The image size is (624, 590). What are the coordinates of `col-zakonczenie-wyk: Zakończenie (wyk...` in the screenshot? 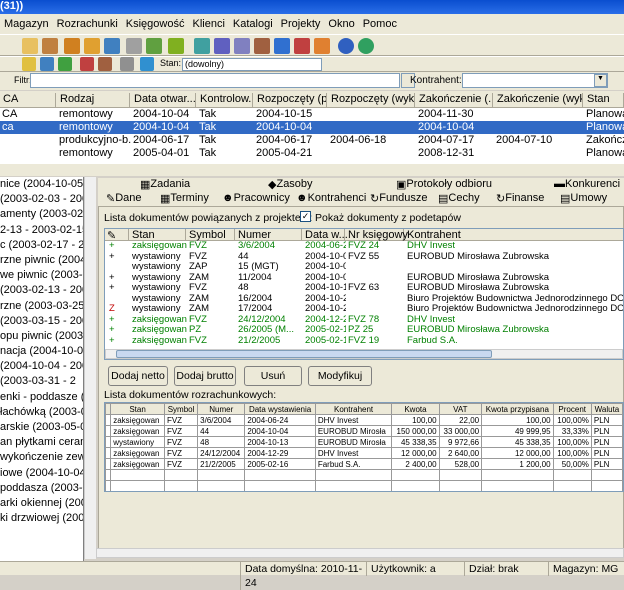 It's located at (538, 100).